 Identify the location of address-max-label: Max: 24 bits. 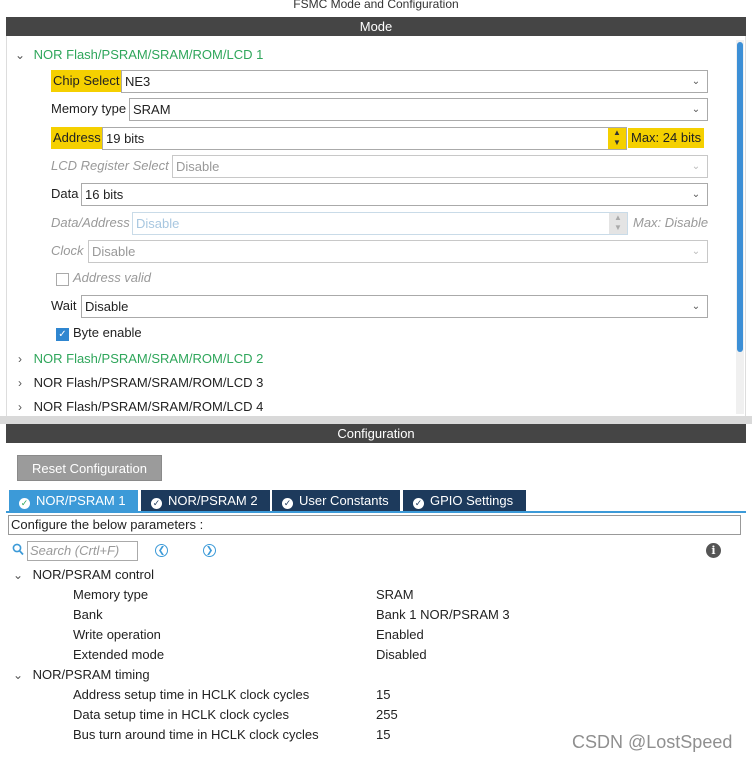
(666, 138).